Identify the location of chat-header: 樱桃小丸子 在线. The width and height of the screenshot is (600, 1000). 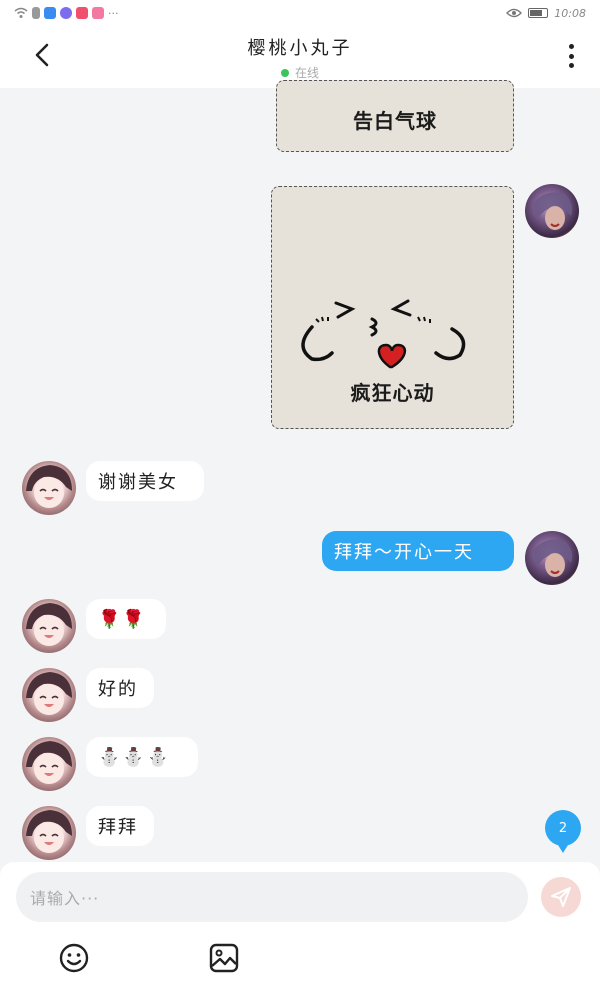
(300, 57).